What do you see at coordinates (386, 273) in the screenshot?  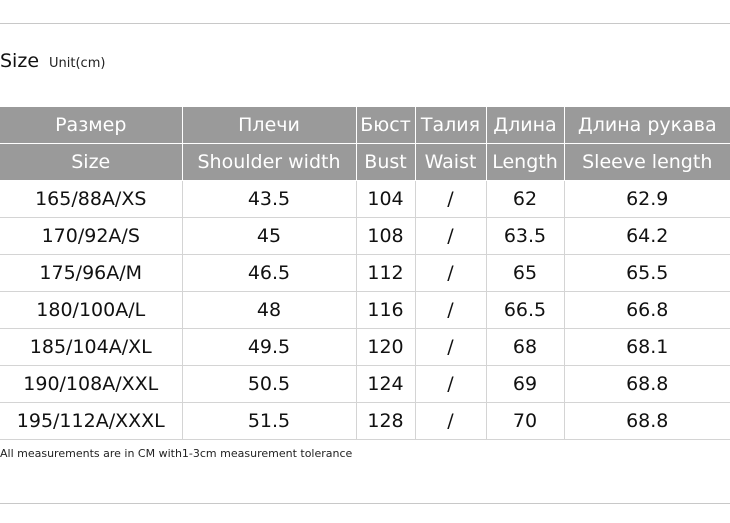 I see `cell-bust: 112` at bounding box center [386, 273].